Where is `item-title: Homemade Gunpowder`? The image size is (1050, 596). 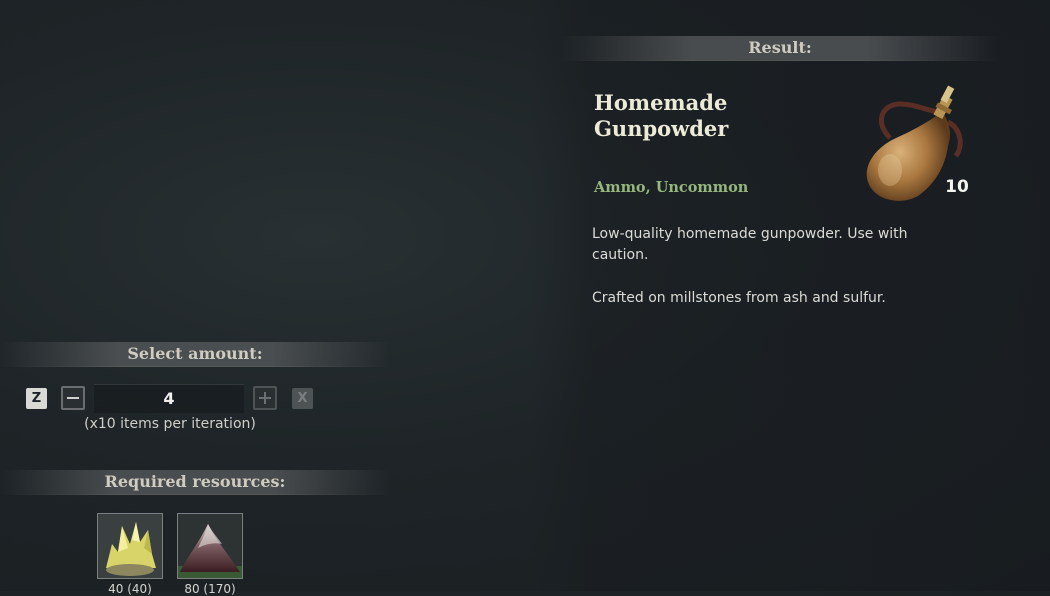
item-title: Homemade Gunpowder is located at coordinates (661, 115).